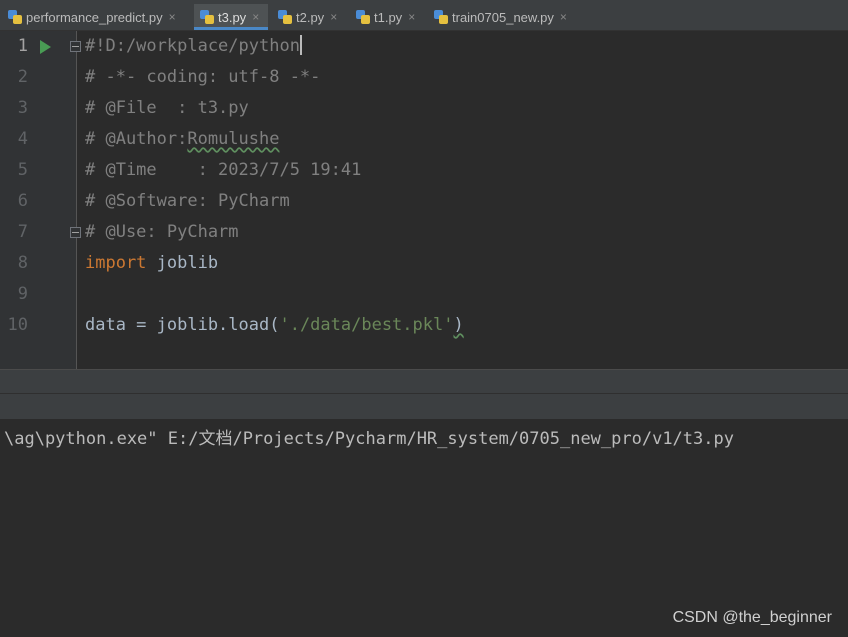 Image resolution: width=848 pixels, height=637 pixels. I want to click on code-line-7: 7 # @Use: PyCharm, so click(424, 232).